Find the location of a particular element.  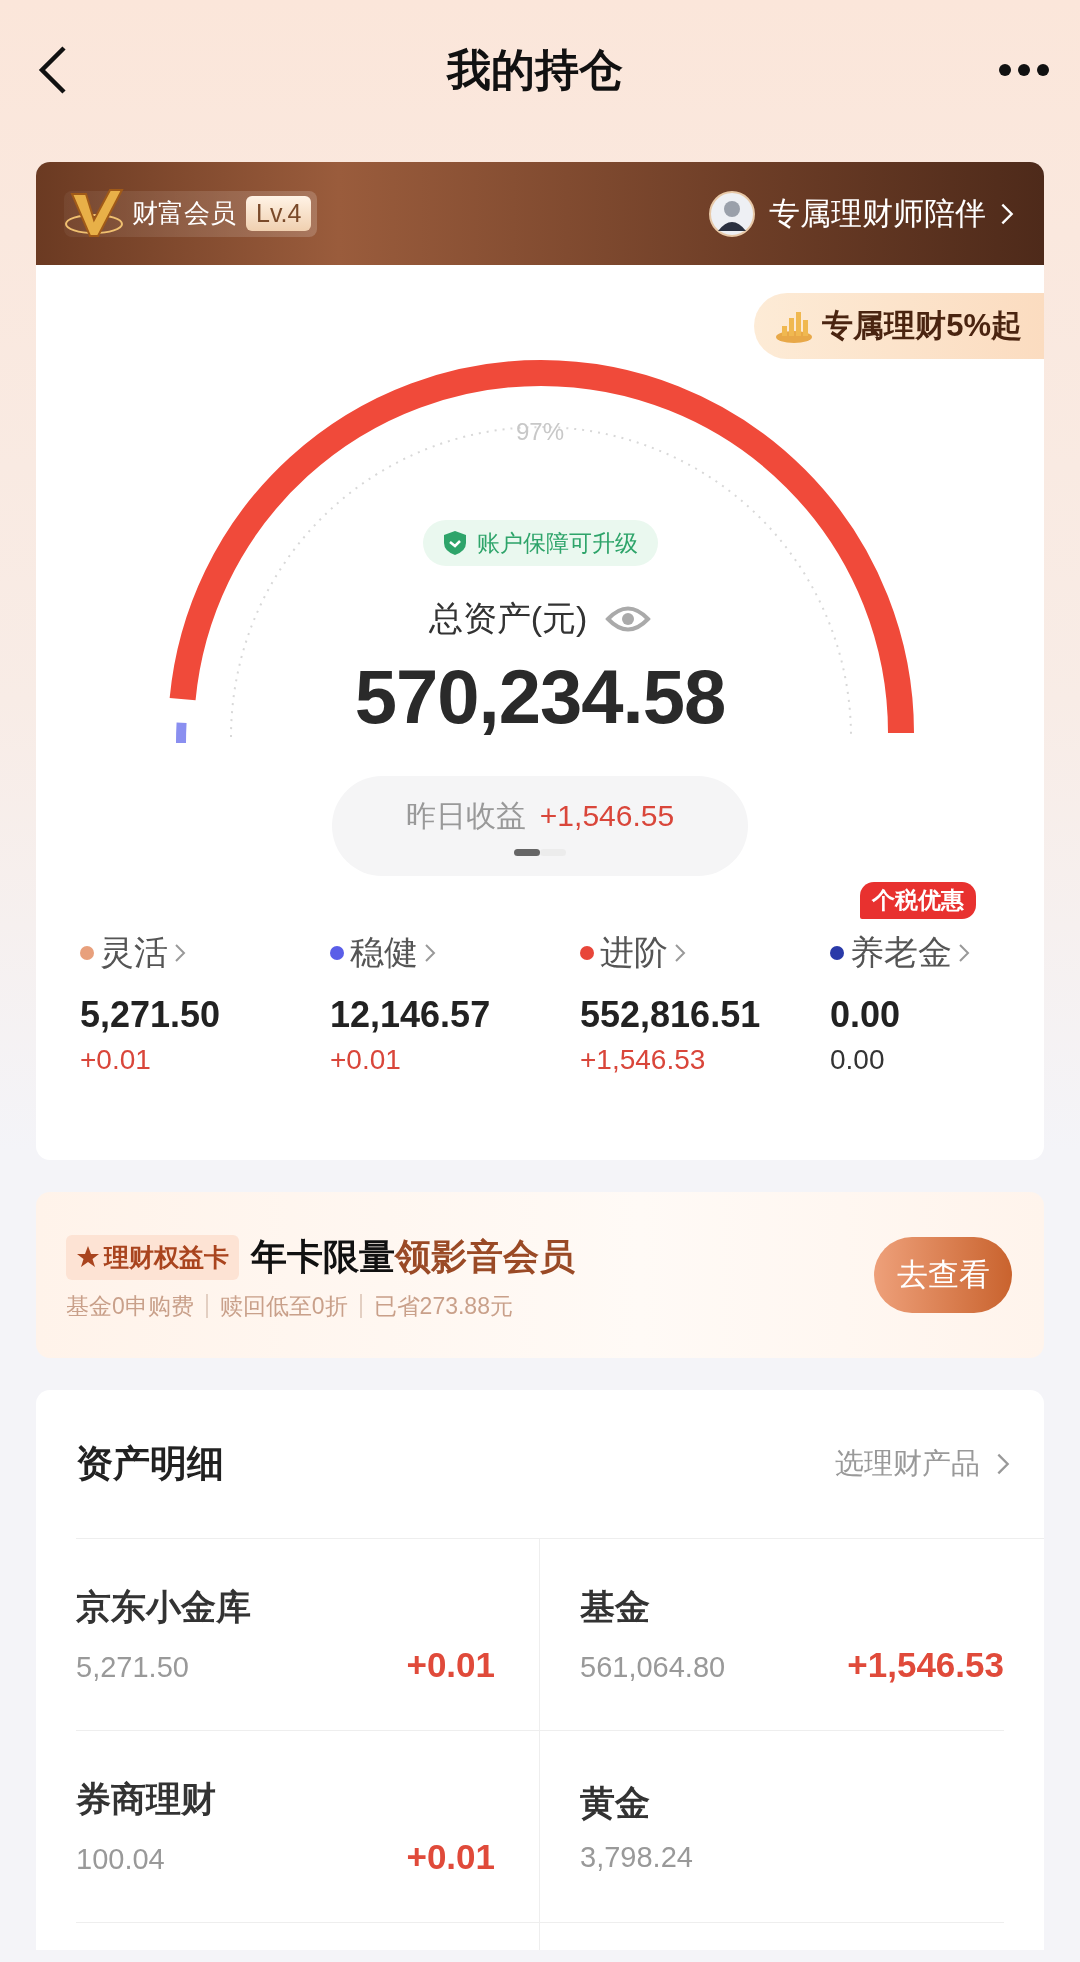

level-badge: Lv.4 is located at coordinates (279, 213).